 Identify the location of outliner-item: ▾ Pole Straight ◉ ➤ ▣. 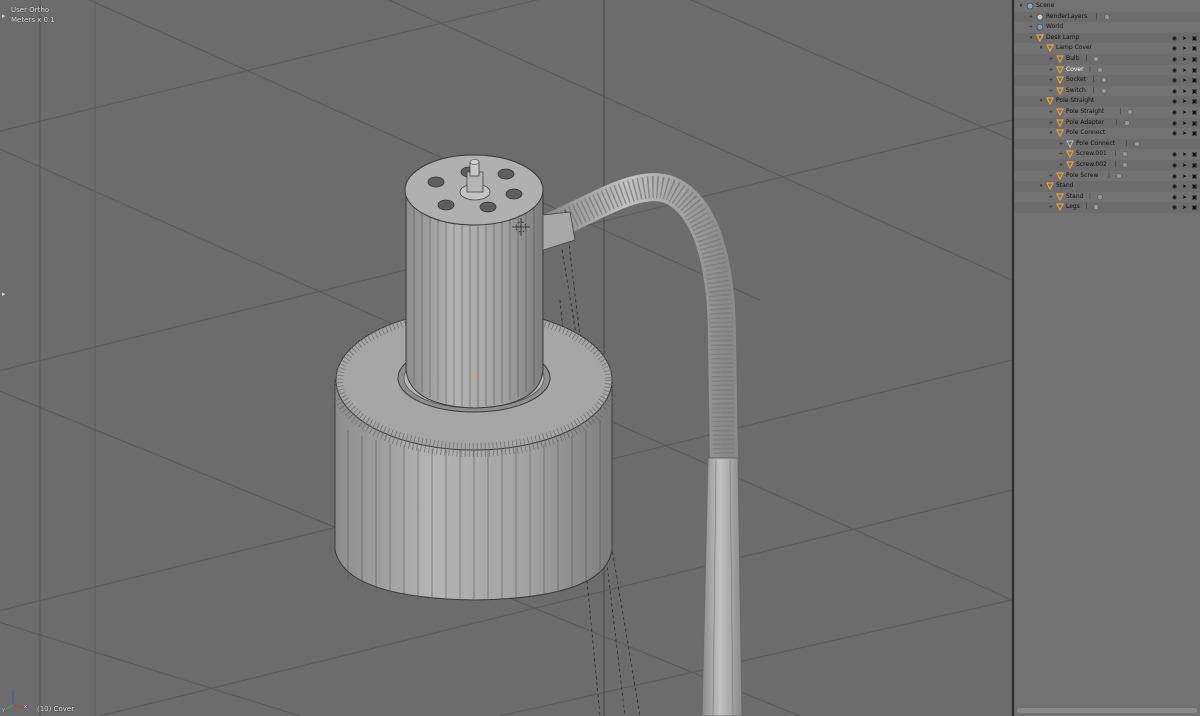
(1107, 101).